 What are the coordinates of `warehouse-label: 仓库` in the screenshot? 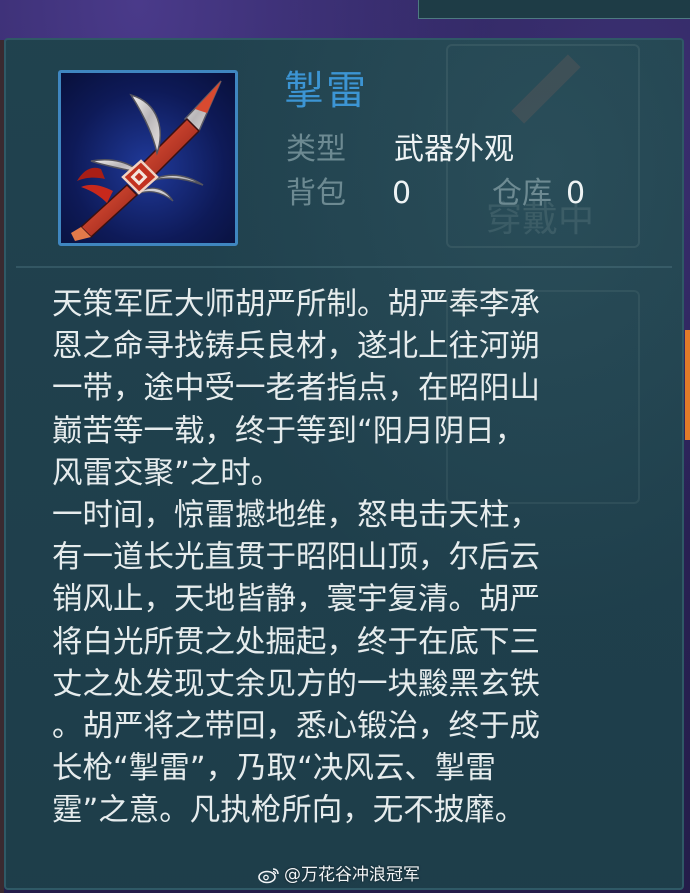 It's located at (522, 193).